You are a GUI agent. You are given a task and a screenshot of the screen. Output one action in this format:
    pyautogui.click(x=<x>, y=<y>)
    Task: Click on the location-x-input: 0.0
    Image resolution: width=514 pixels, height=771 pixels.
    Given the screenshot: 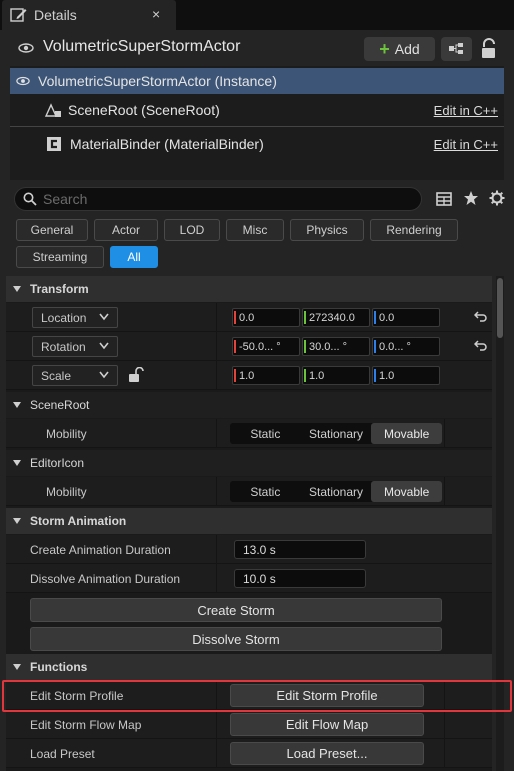 What is the action you would take?
    pyautogui.click(x=266, y=317)
    